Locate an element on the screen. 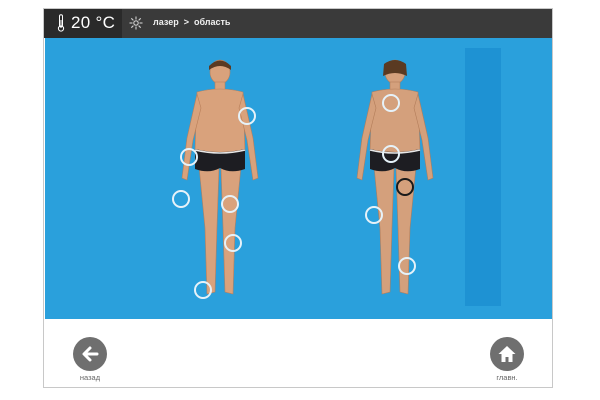 The image size is (600, 400). zone-front-upper-arm is located at coordinates (189, 157).